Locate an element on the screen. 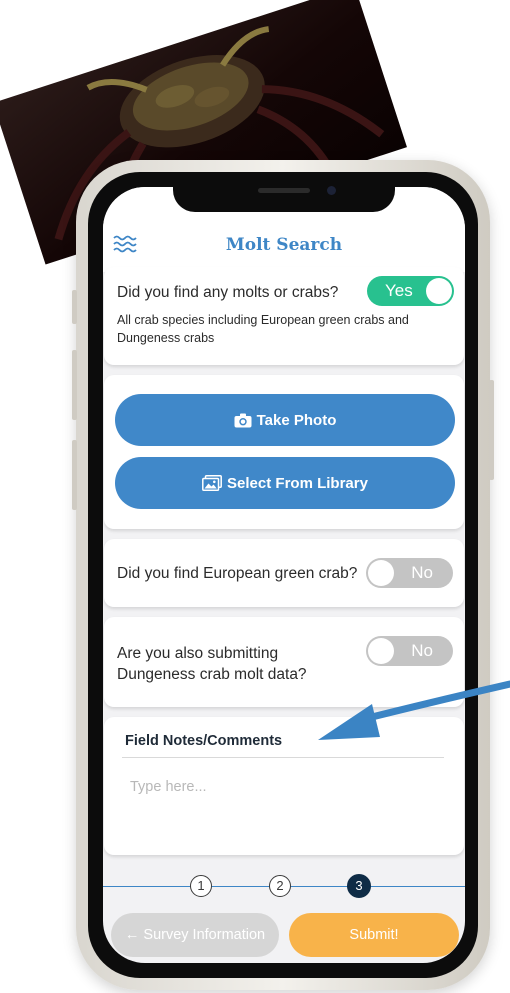 Image resolution: width=510 pixels, height=993 pixels. molts-toggle: Yes is located at coordinates (410, 291).